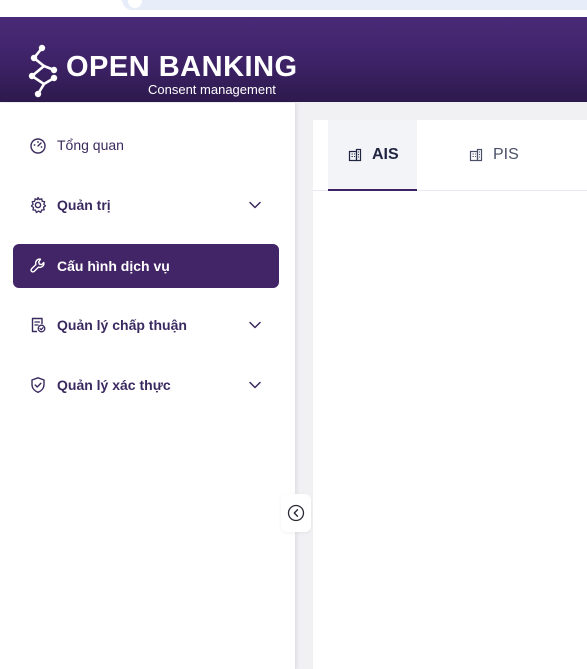 The image size is (587, 669). Describe the element at coordinates (38, 146) in the screenshot. I see `dashboard-gauge-icon` at that location.